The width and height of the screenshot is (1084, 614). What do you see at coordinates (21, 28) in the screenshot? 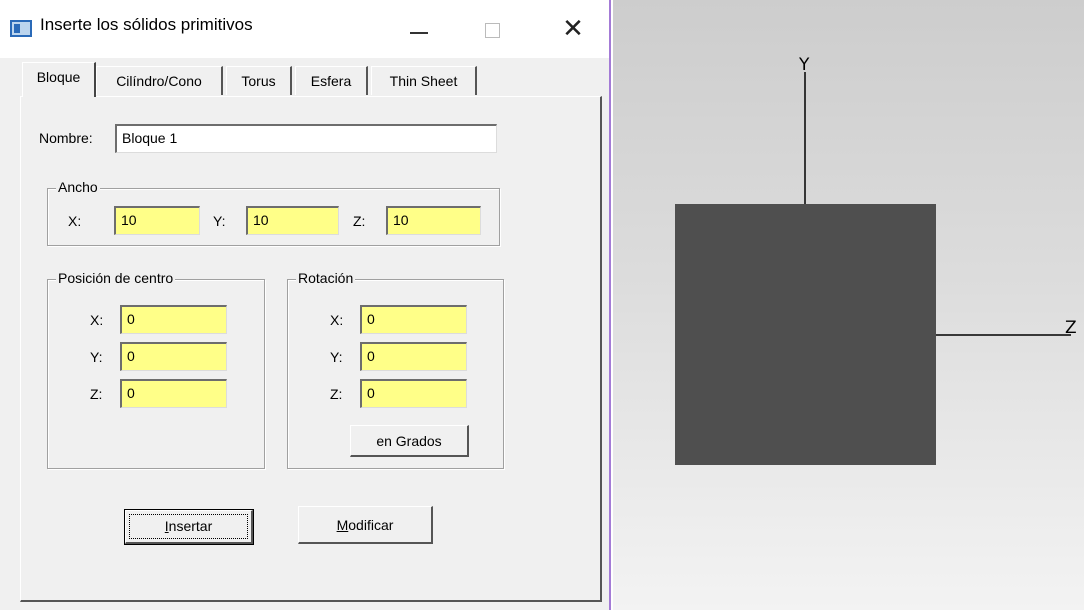
I see `app-icon` at bounding box center [21, 28].